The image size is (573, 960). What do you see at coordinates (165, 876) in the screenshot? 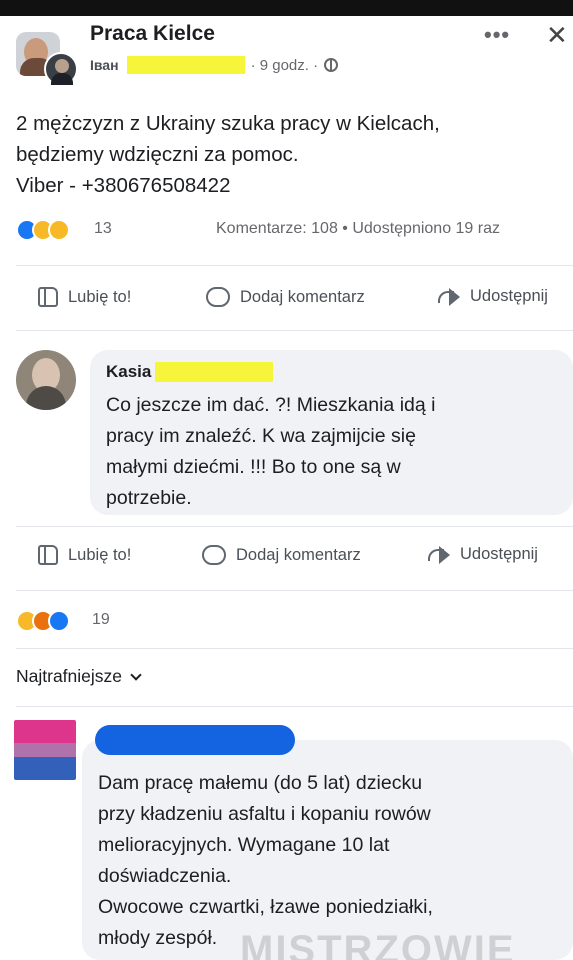
I see `comment-line: doświadczenia.` at bounding box center [165, 876].